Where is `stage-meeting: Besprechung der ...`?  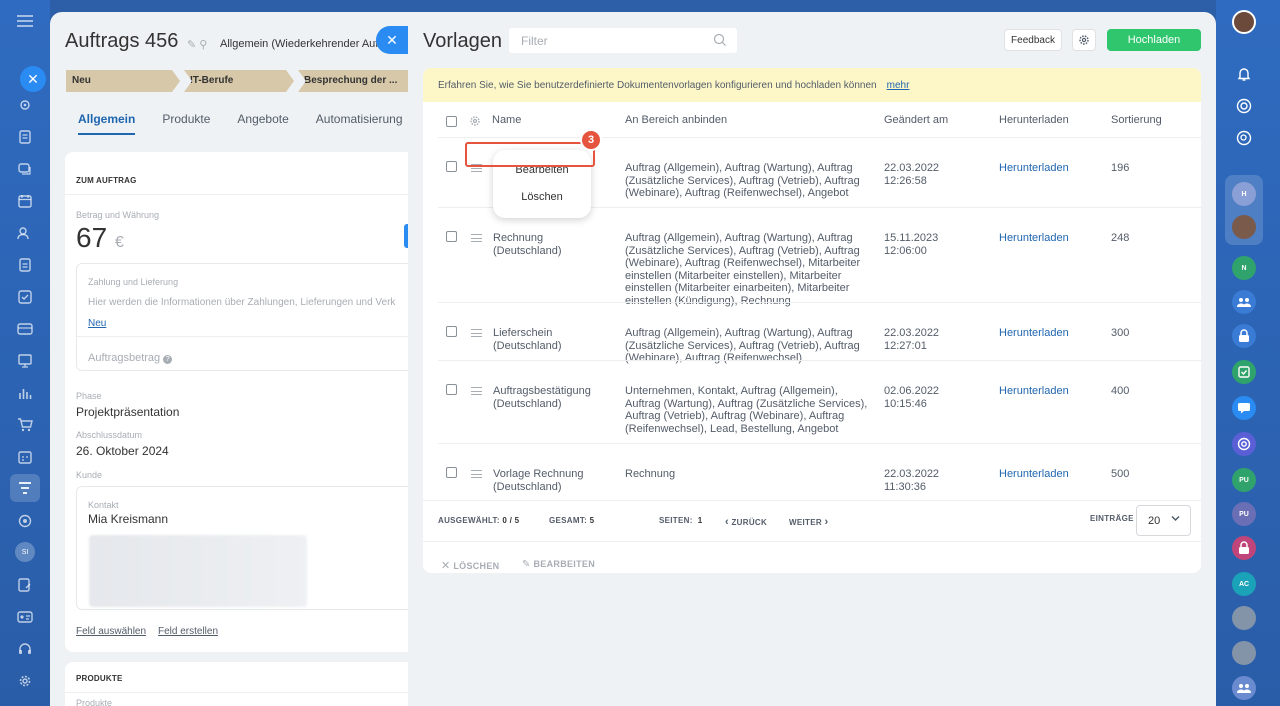 stage-meeting: Besprechung der ... is located at coordinates (358, 81).